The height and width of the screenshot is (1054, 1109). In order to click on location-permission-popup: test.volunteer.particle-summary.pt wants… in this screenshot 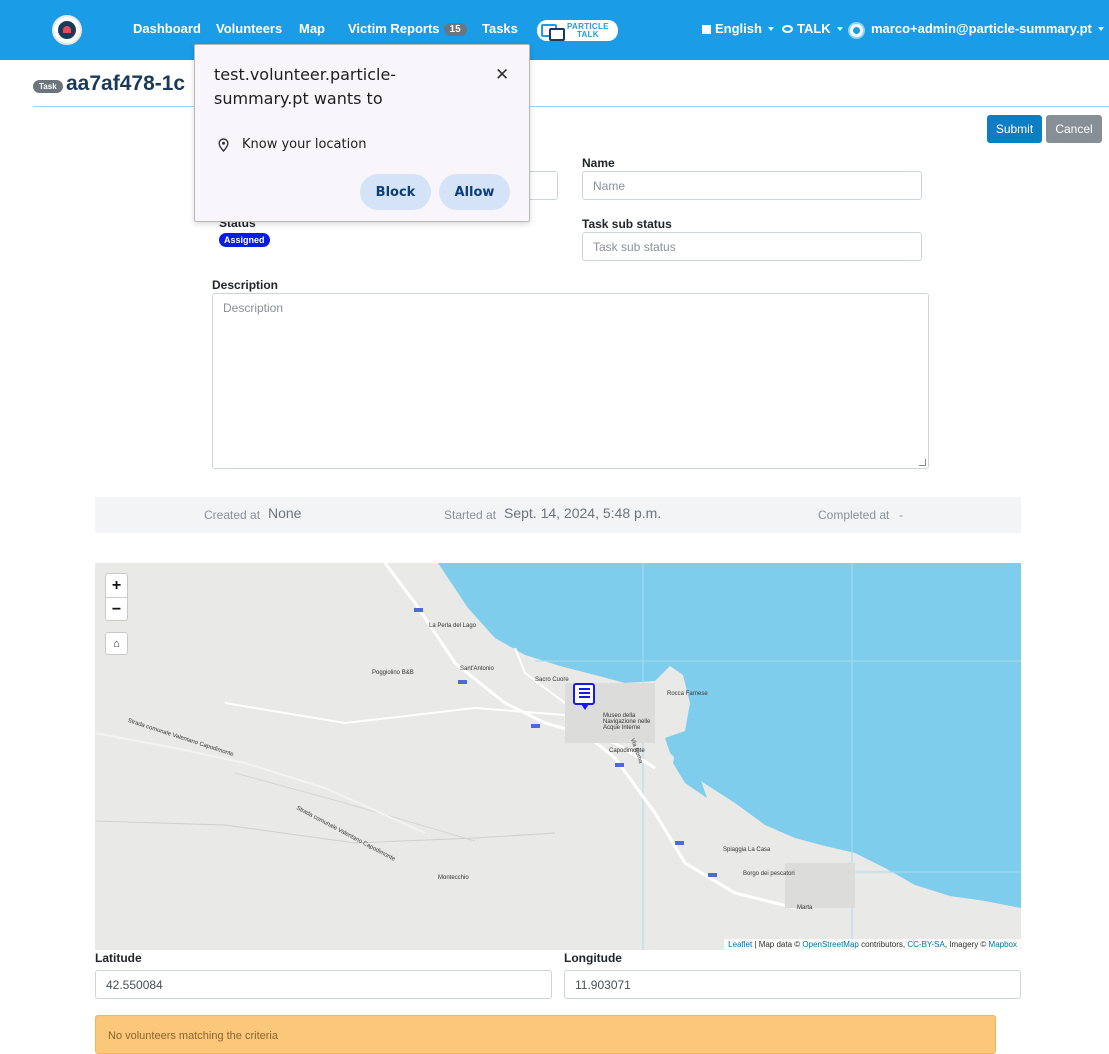, I will do `click(362, 133)`.